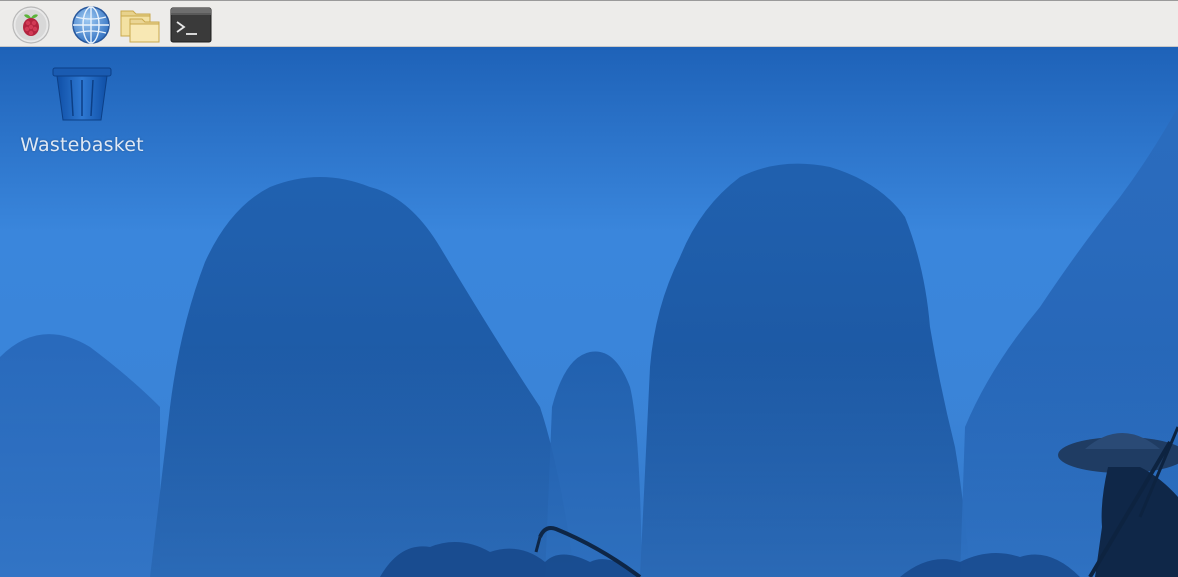 This screenshot has height=577, width=1178. I want to click on web-browser-launcher, so click(91, 25).